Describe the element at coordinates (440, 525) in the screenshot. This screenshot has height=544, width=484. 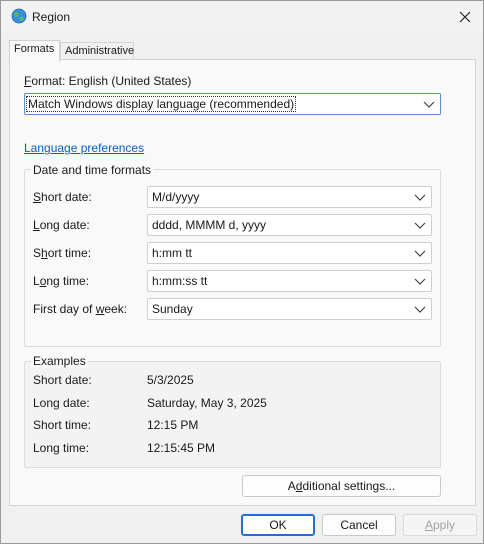
I see `apply-button: Apply` at that location.